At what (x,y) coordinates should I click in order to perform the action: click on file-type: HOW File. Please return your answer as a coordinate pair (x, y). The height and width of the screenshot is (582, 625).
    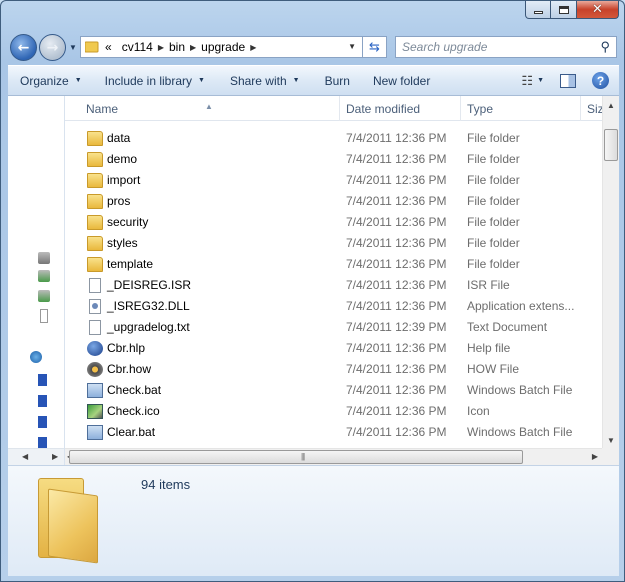
    Looking at the image, I should click on (493, 369).